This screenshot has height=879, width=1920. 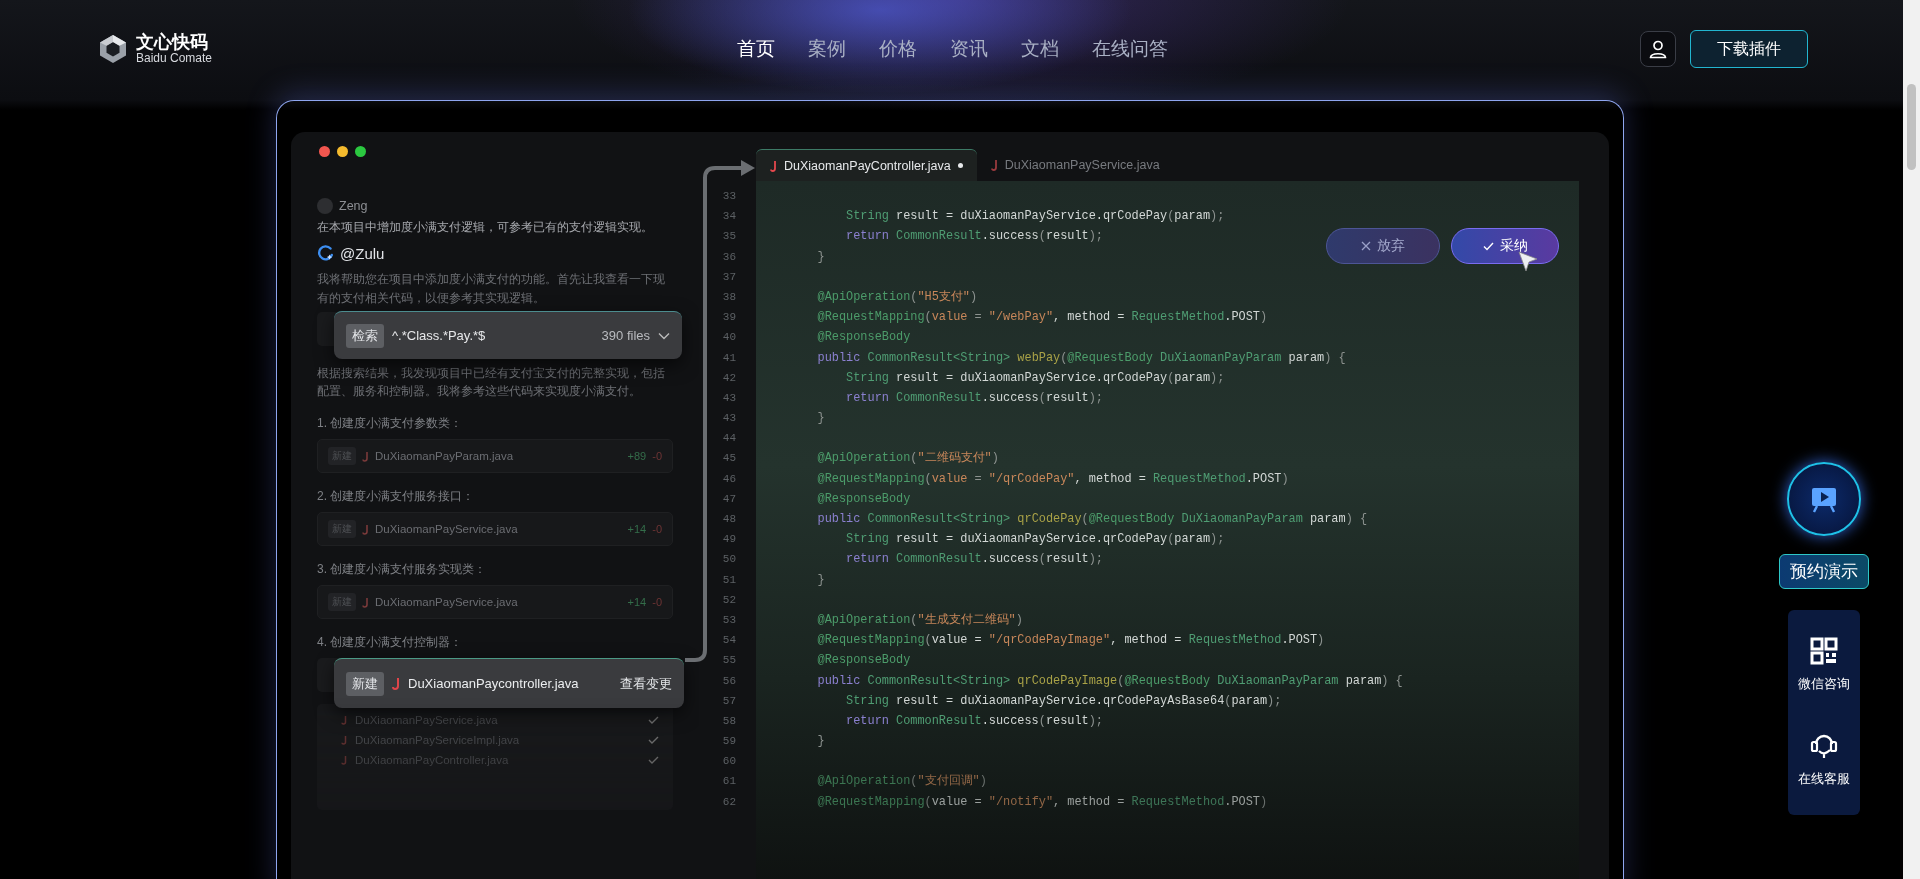 What do you see at coordinates (402, 569) in the screenshot?
I see `step-title: 3. 创建度小满支付服务实现类：` at bounding box center [402, 569].